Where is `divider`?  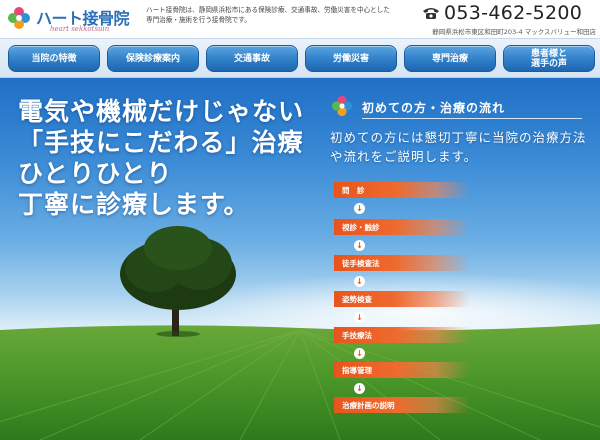 divider is located at coordinates (472, 118).